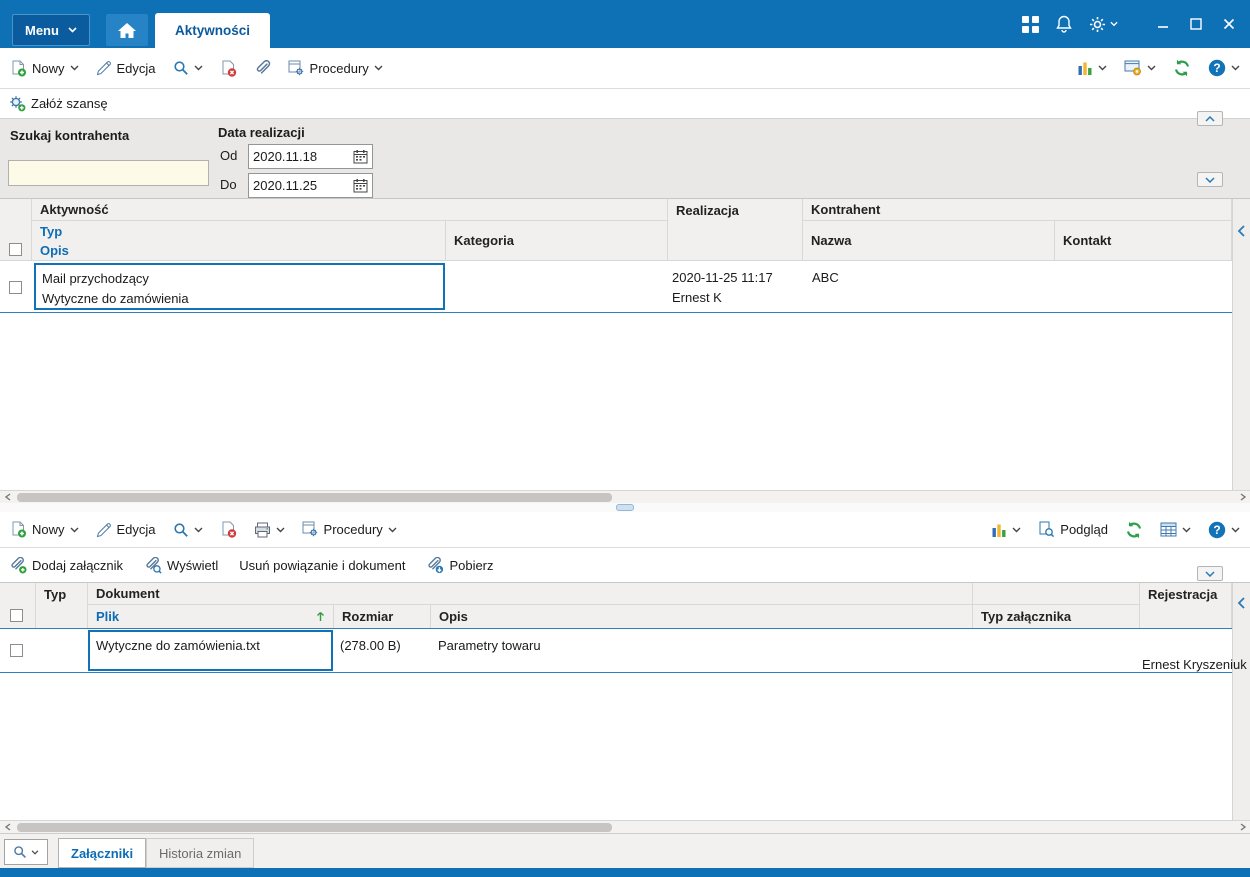 This screenshot has height=877, width=1250. I want to click on home-icon, so click(127, 30).